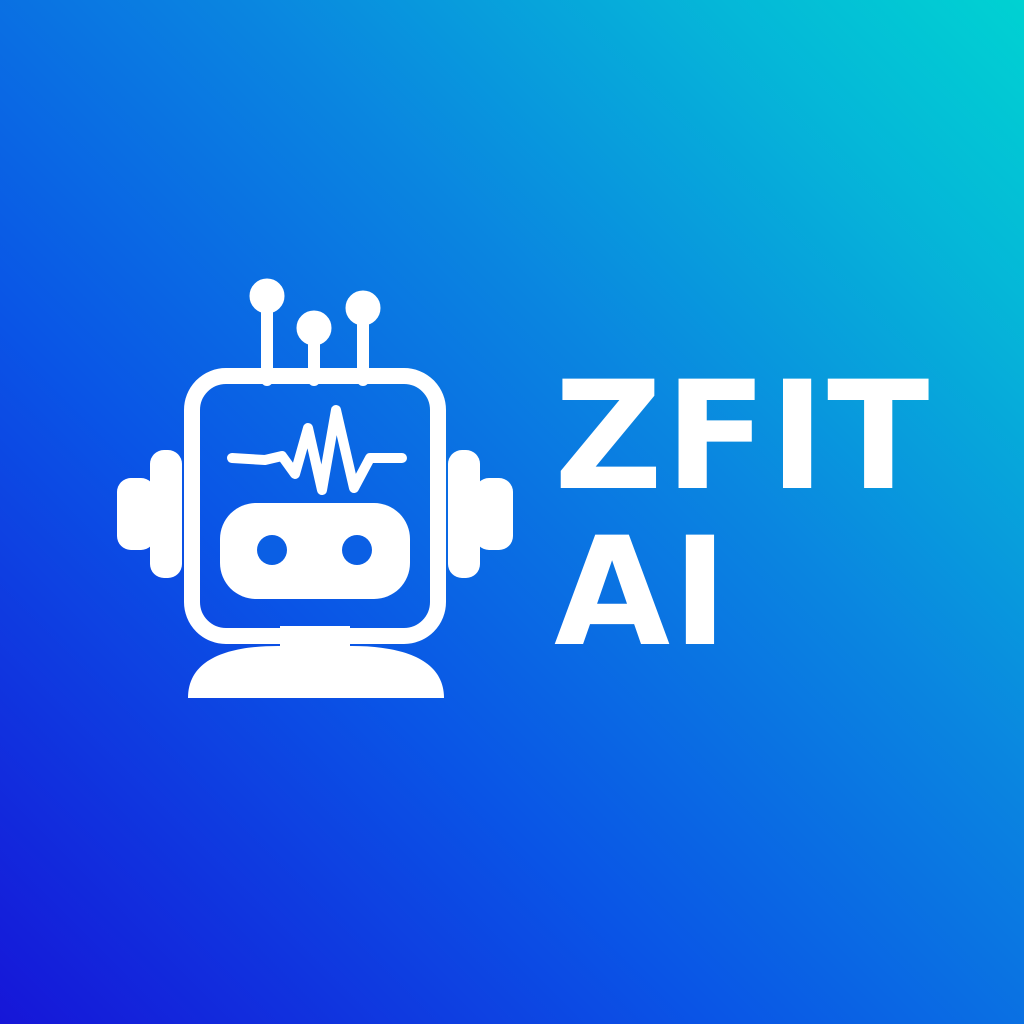  Describe the element at coordinates (272, 550) in the screenshot. I see `robot-eye-left` at that location.